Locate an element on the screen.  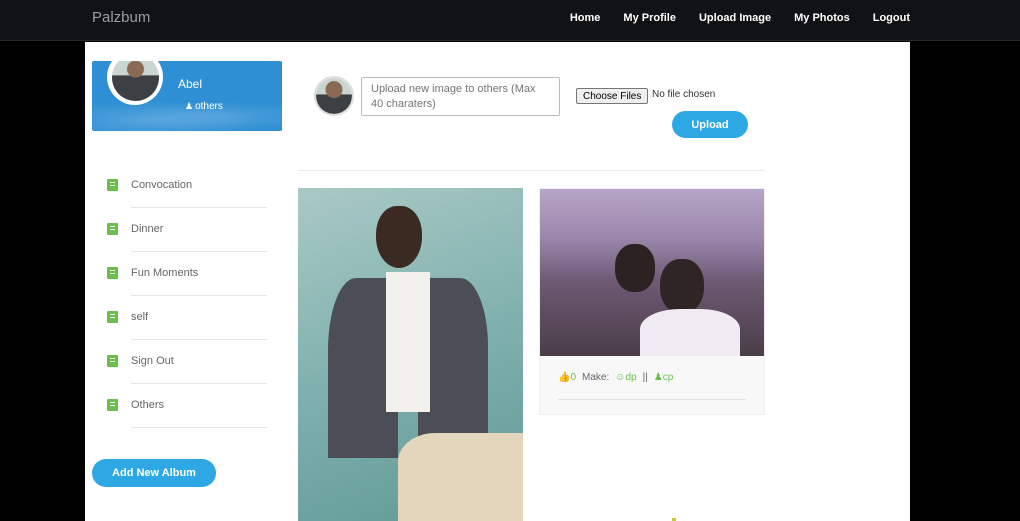
user-icon: ♟ is located at coordinates (658, 377).